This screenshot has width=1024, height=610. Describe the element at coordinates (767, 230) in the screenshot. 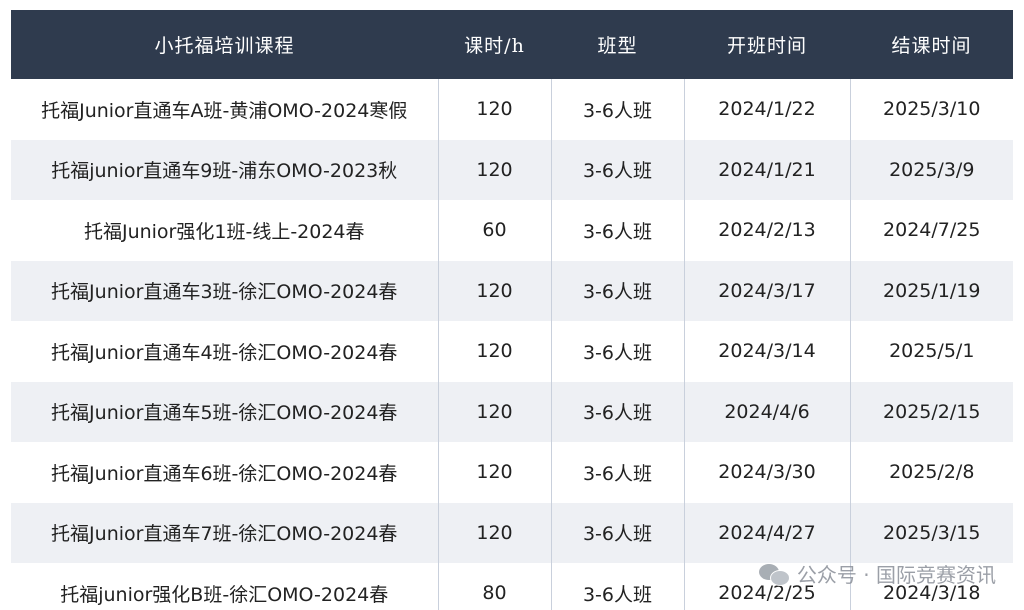

I see `cell-start-date: 2024/2/13` at that location.